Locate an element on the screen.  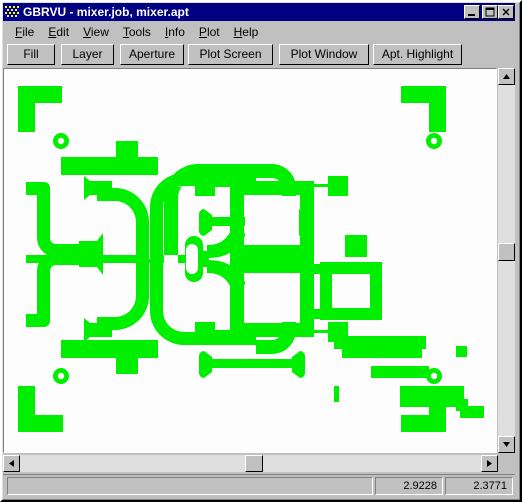
close-button is located at coordinates (506, 12).